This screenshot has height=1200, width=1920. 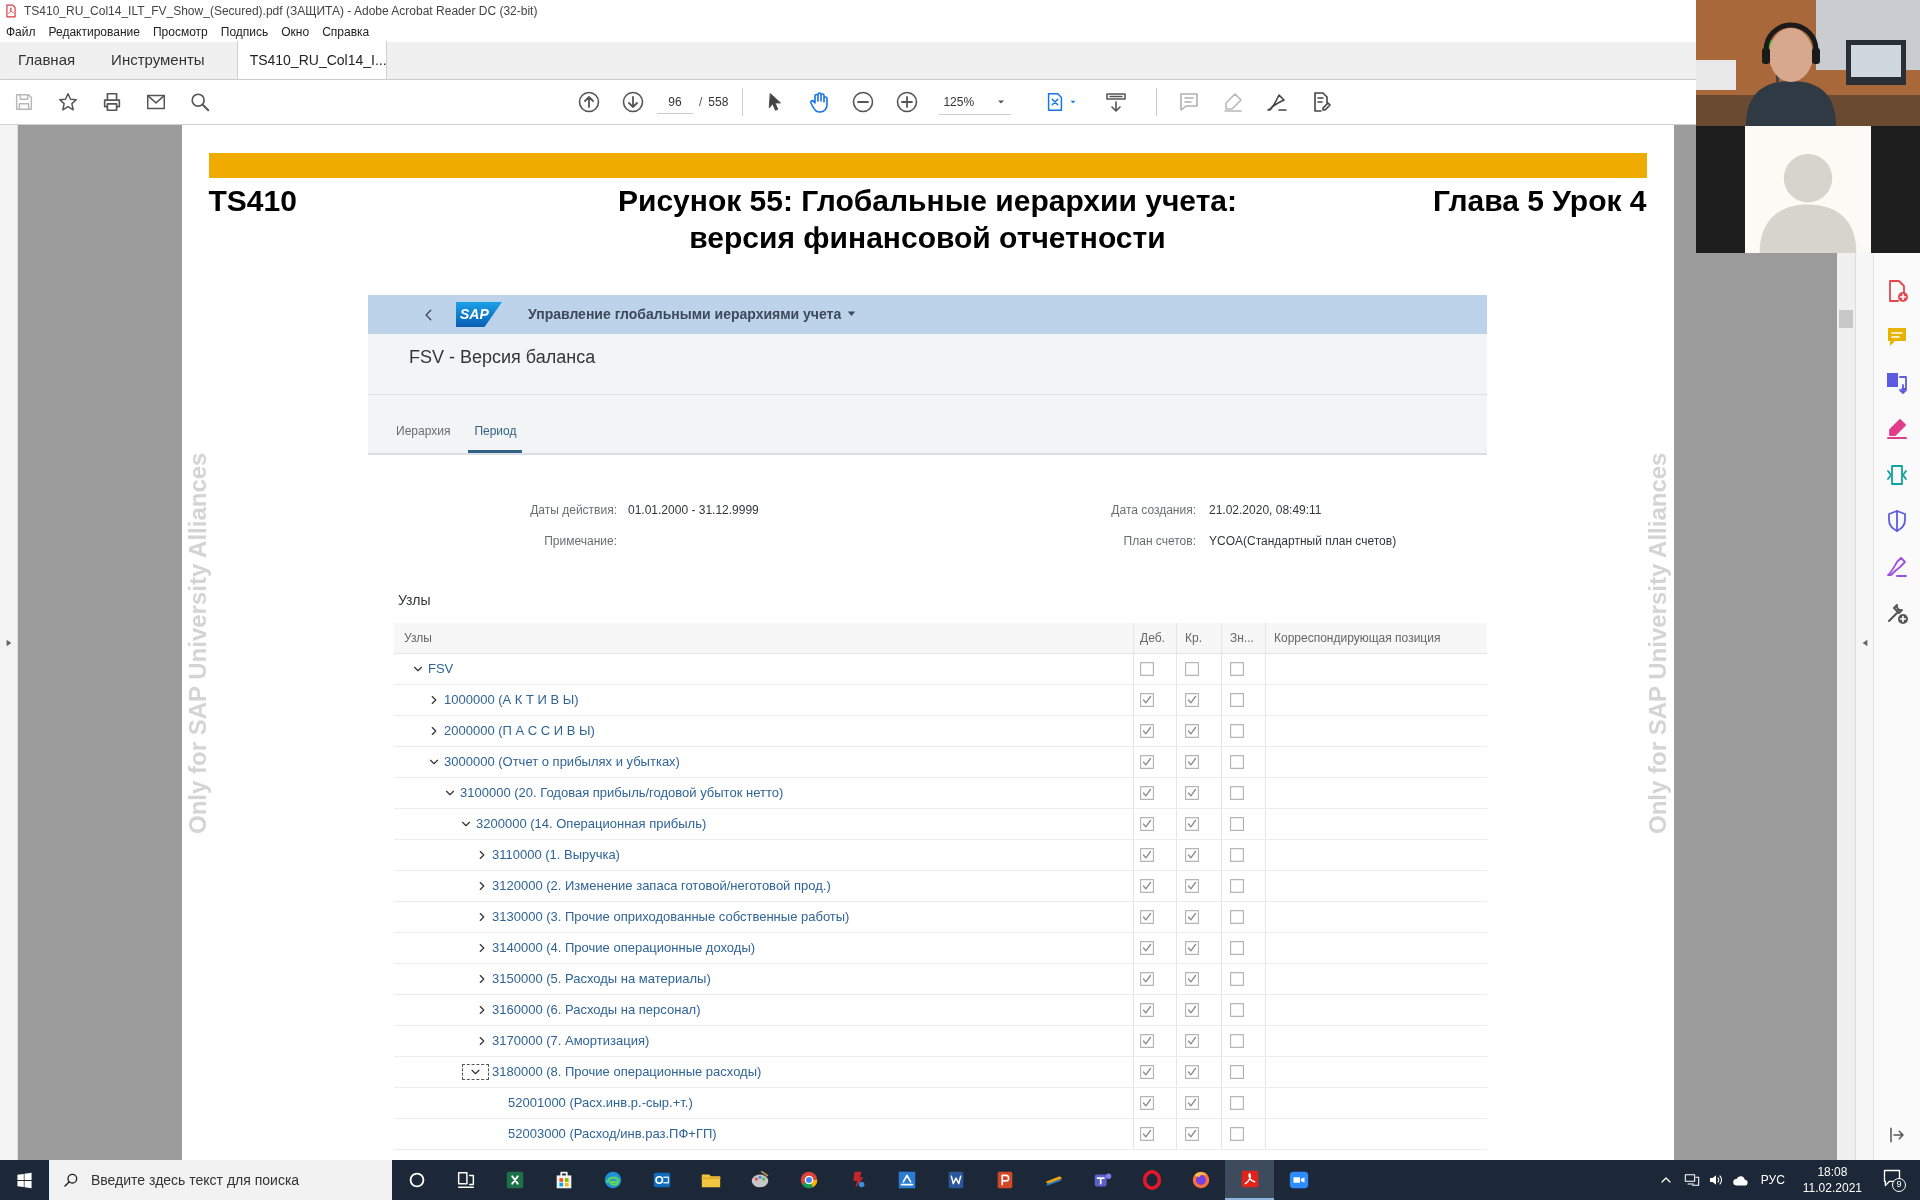 I want to click on start-icon, so click(x=24, y=1180).